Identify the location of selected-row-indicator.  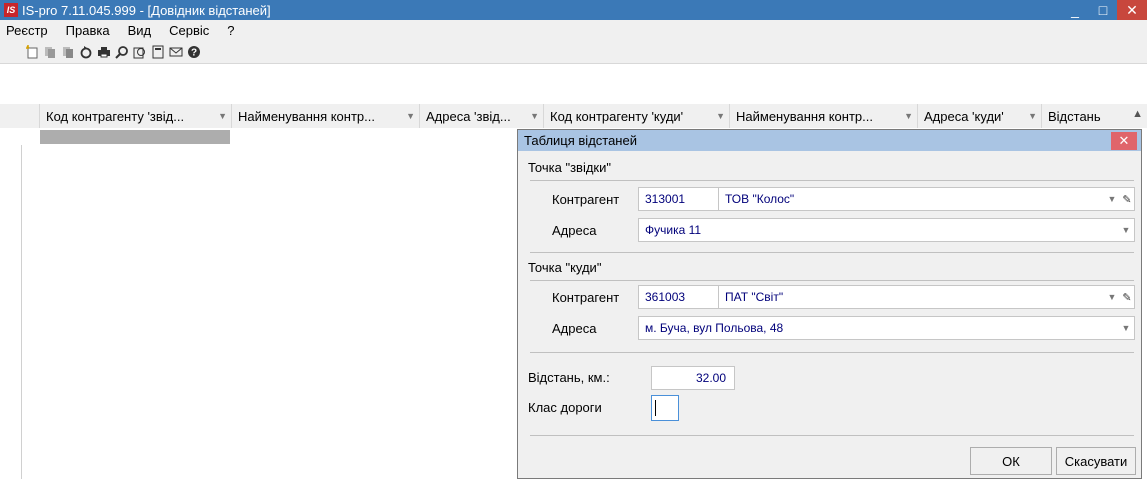
(135, 137).